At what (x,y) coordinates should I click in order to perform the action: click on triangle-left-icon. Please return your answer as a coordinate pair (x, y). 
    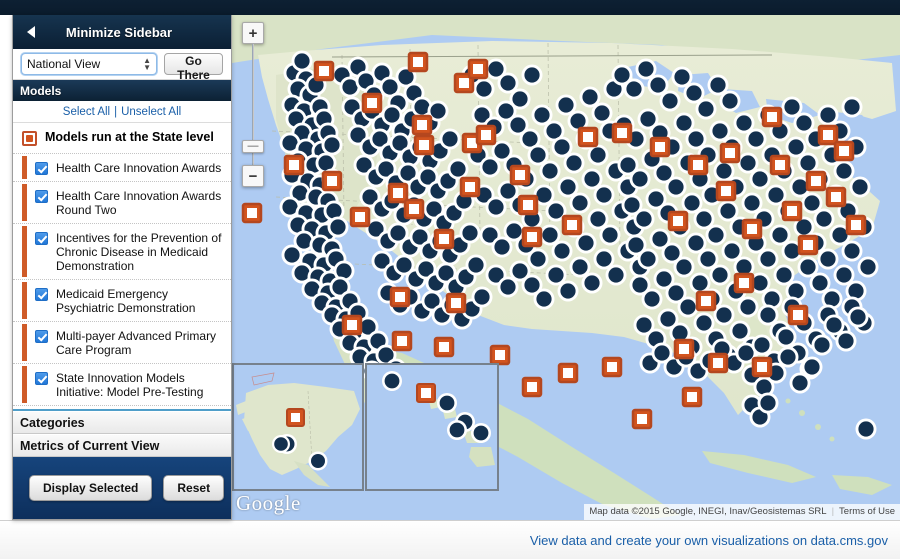
    Looking at the image, I should click on (31, 32).